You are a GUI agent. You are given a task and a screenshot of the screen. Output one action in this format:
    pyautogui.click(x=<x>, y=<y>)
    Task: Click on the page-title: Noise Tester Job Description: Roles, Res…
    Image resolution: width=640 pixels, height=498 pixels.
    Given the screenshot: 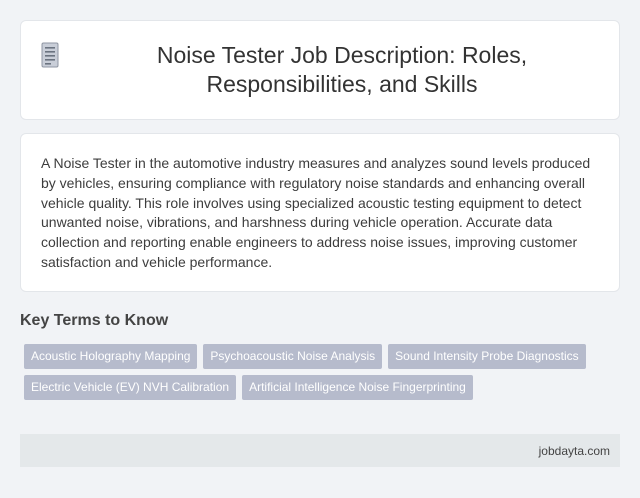 What is the action you would take?
    pyautogui.click(x=342, y=69)
    